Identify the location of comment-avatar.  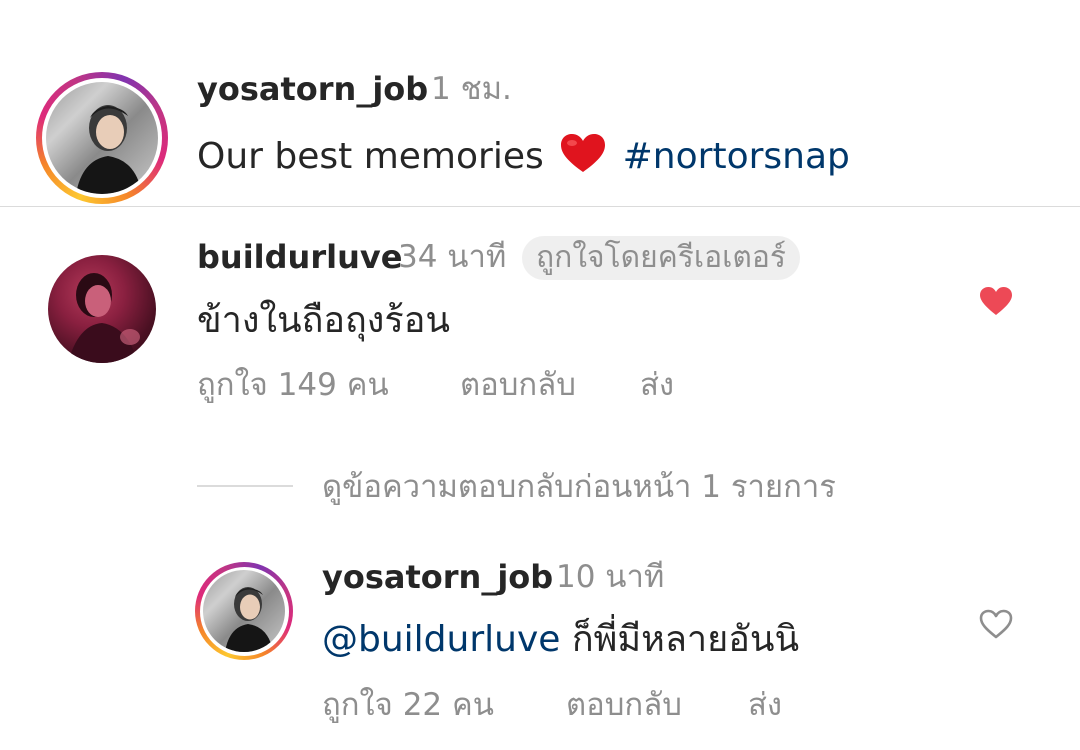
(102, 309).